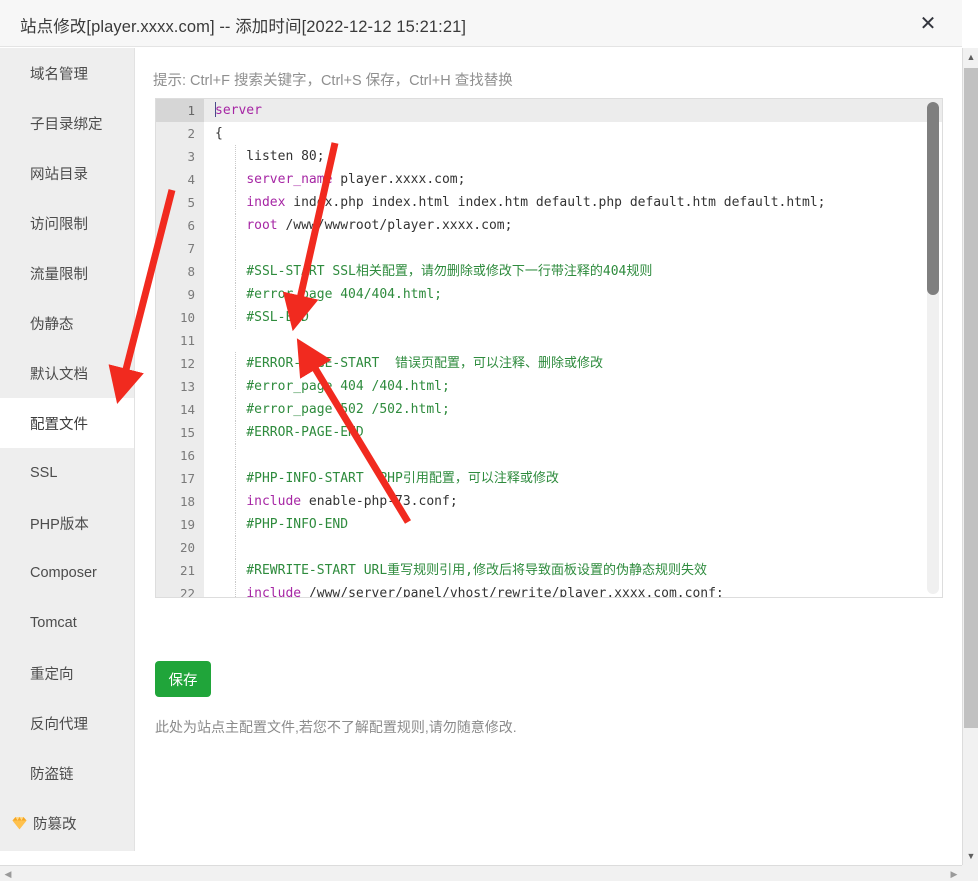 The width and height of the screenshot is (978, 881). What do you see at coordinates (67, 673) in the screenshot?
I see `sidebar-item-12: 重定向` at bounding box center [67, 673].